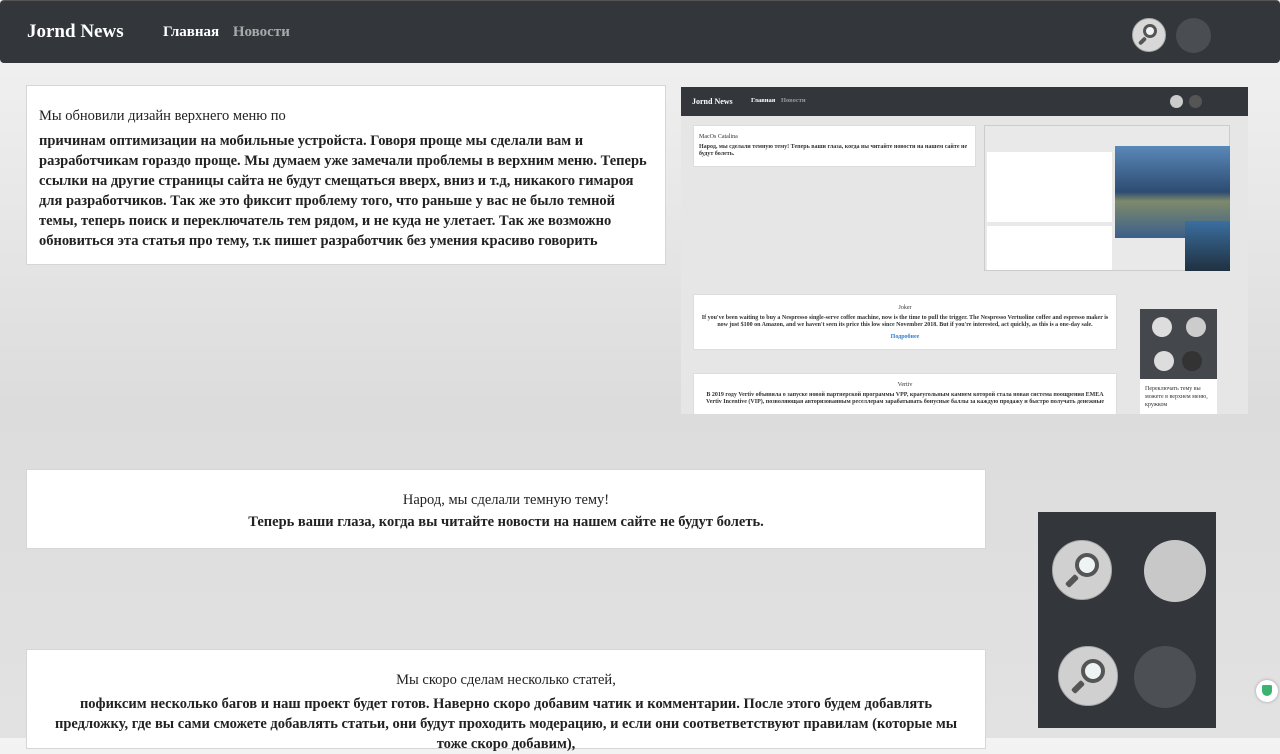  What do you see at coordinates (905, 308) in the screenshot?
I see `screenshot-card-title: Joker` at bounding box center [905, 308].